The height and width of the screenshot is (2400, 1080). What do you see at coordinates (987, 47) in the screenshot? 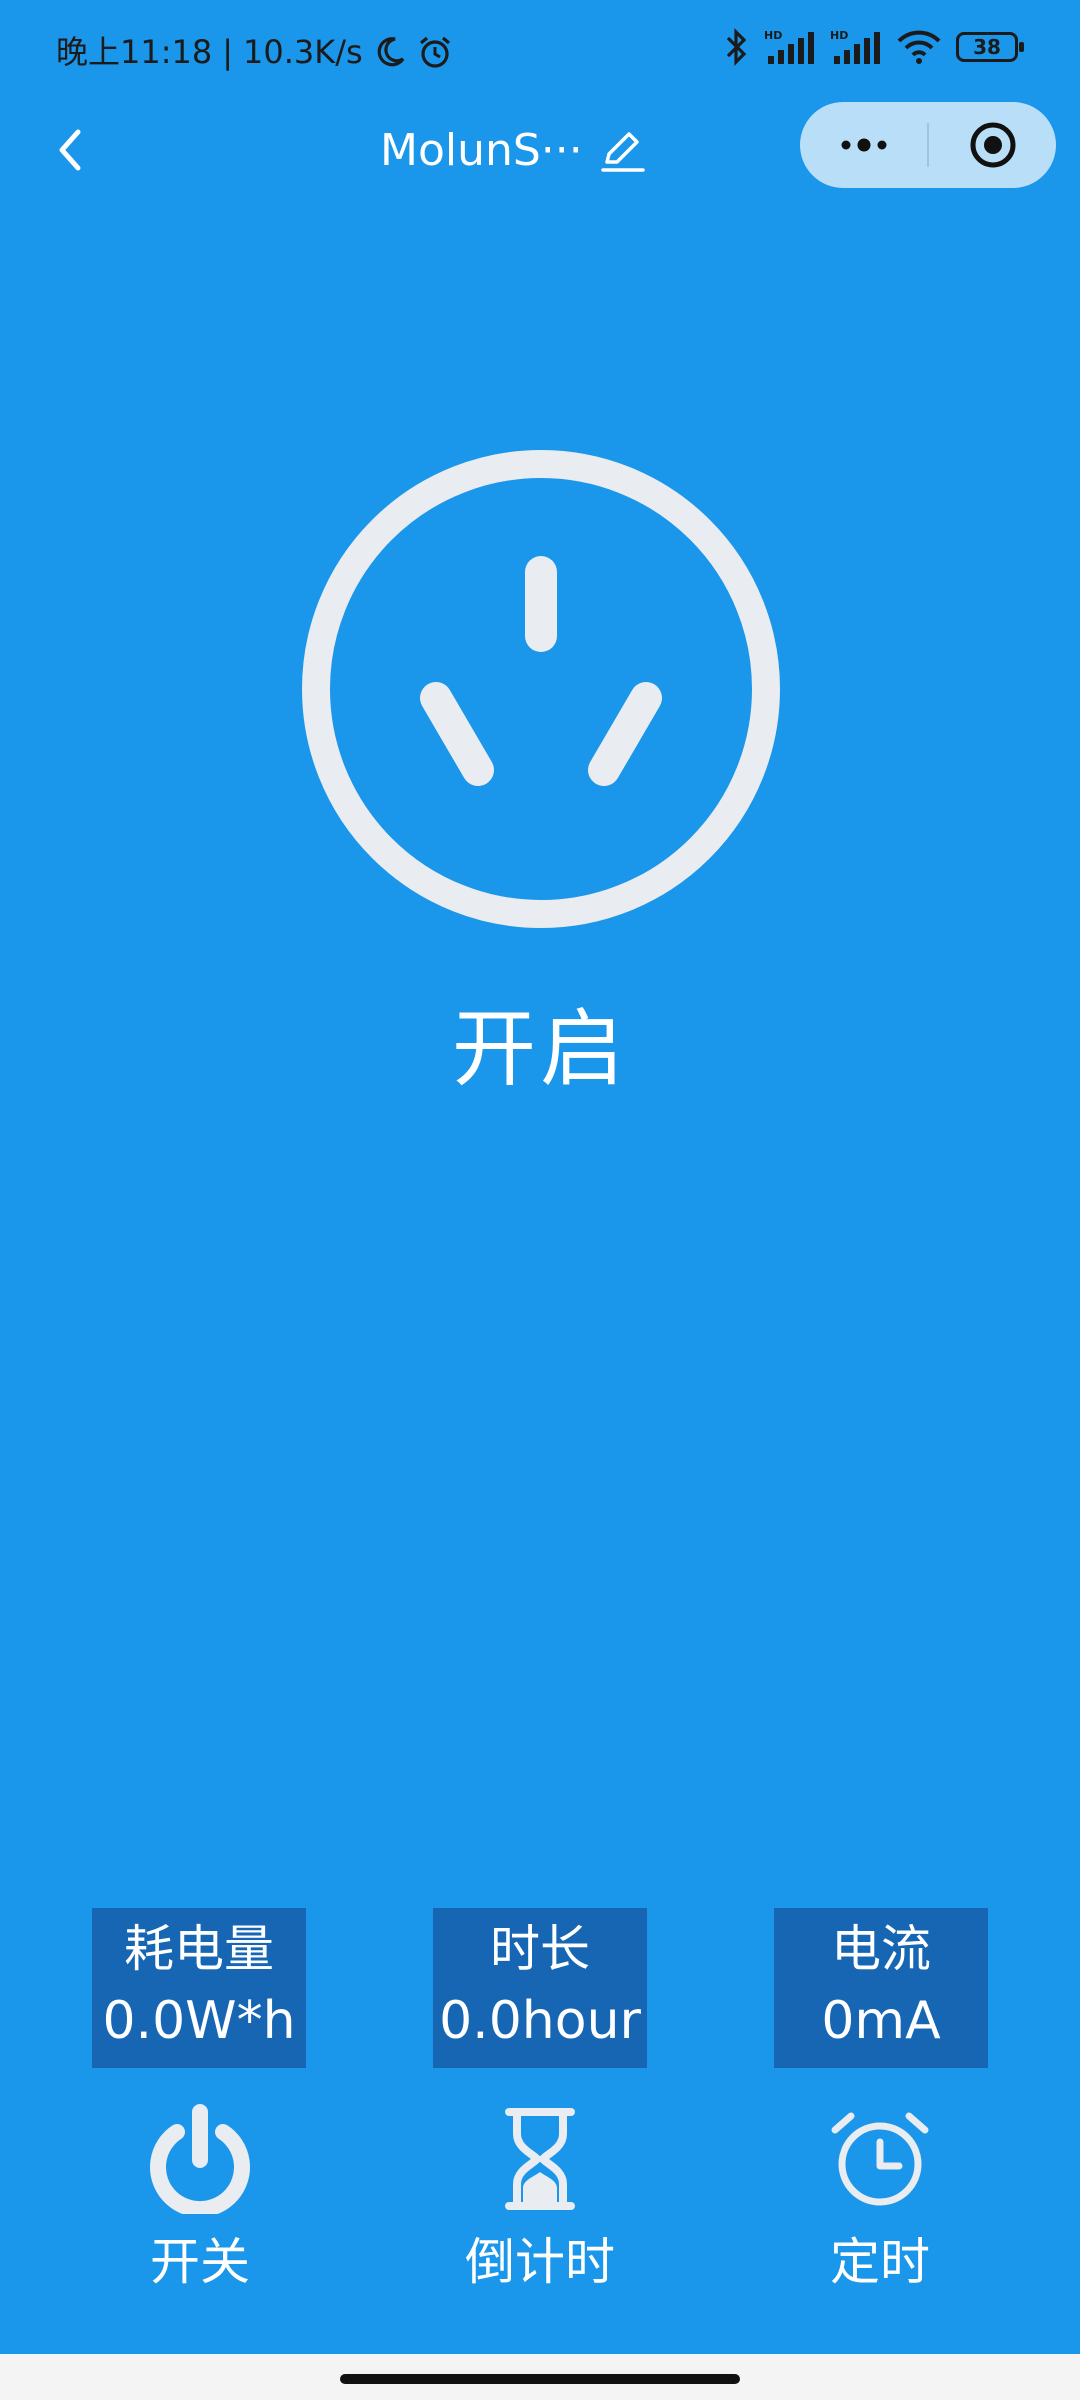
I see `battery-level: 38` at bounding box center [987, 47].